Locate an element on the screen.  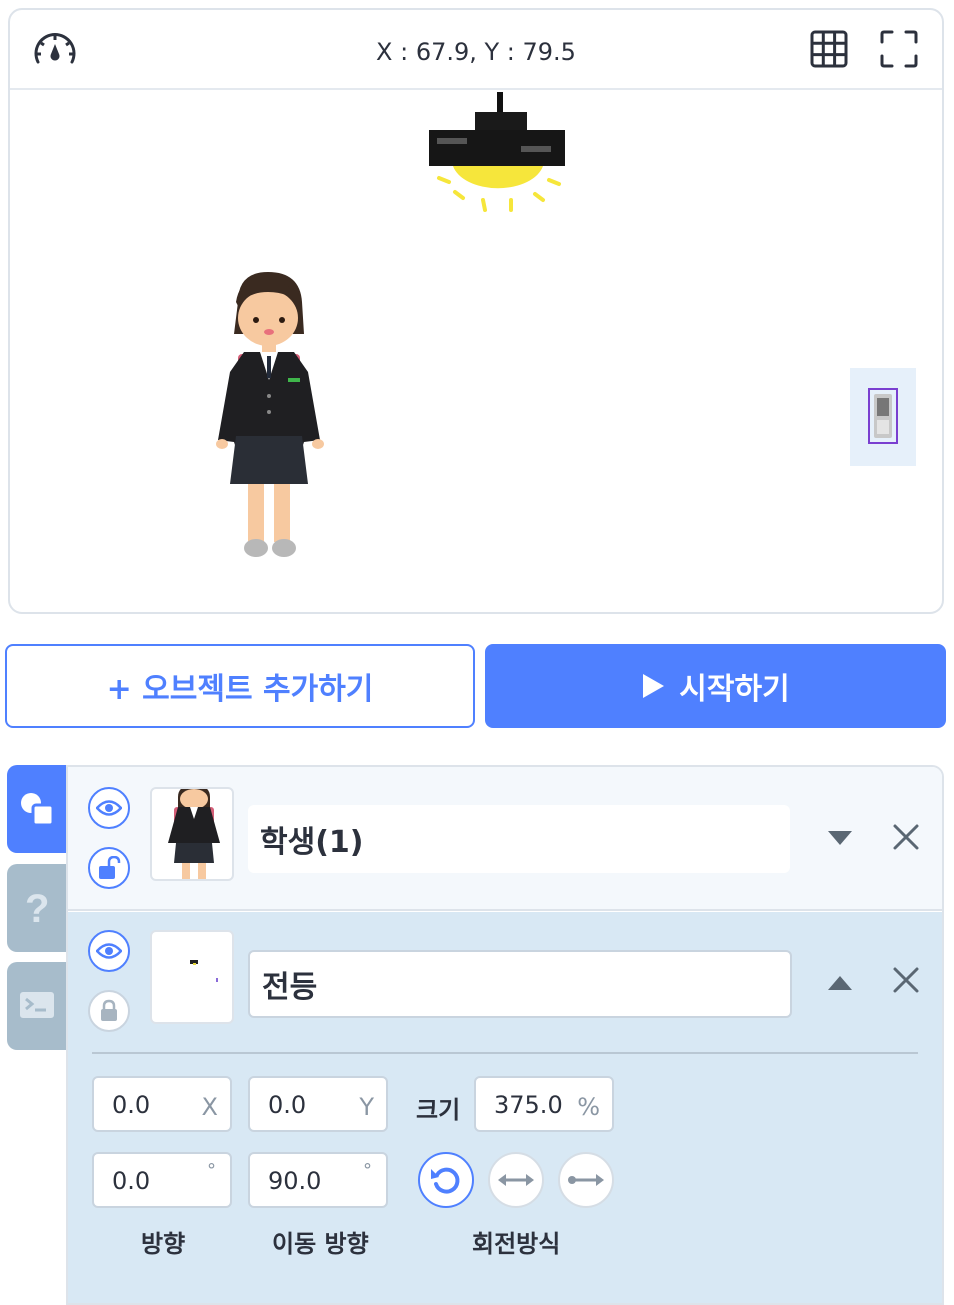
start-button: 시작하기 is located at coordinates (715, 686).